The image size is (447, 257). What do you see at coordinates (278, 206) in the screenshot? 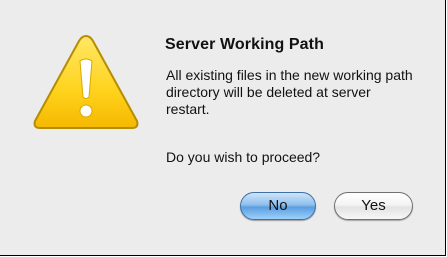
I see `no-button: No` at bounding box center [278, 206].